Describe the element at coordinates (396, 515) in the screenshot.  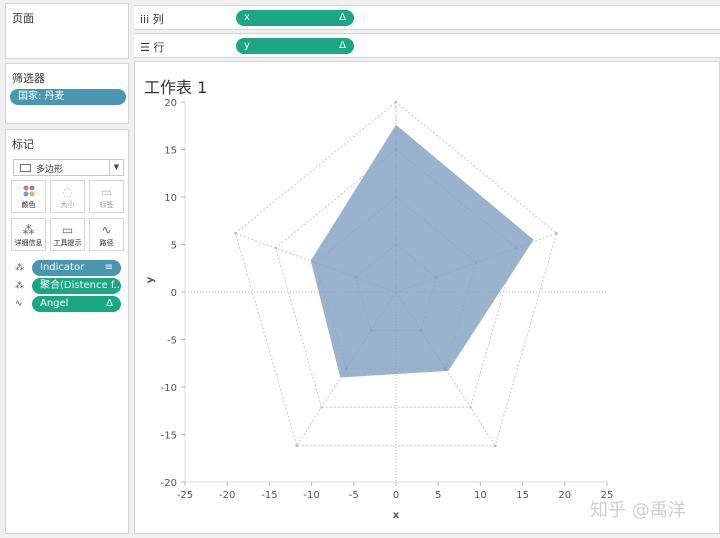
I see `x-axis-label: x` at that location.